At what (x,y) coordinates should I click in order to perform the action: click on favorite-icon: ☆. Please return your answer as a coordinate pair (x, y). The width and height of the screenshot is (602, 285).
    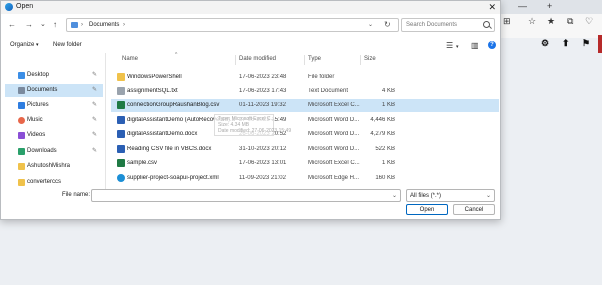
    Looking at the image, I should click on (532, 21).